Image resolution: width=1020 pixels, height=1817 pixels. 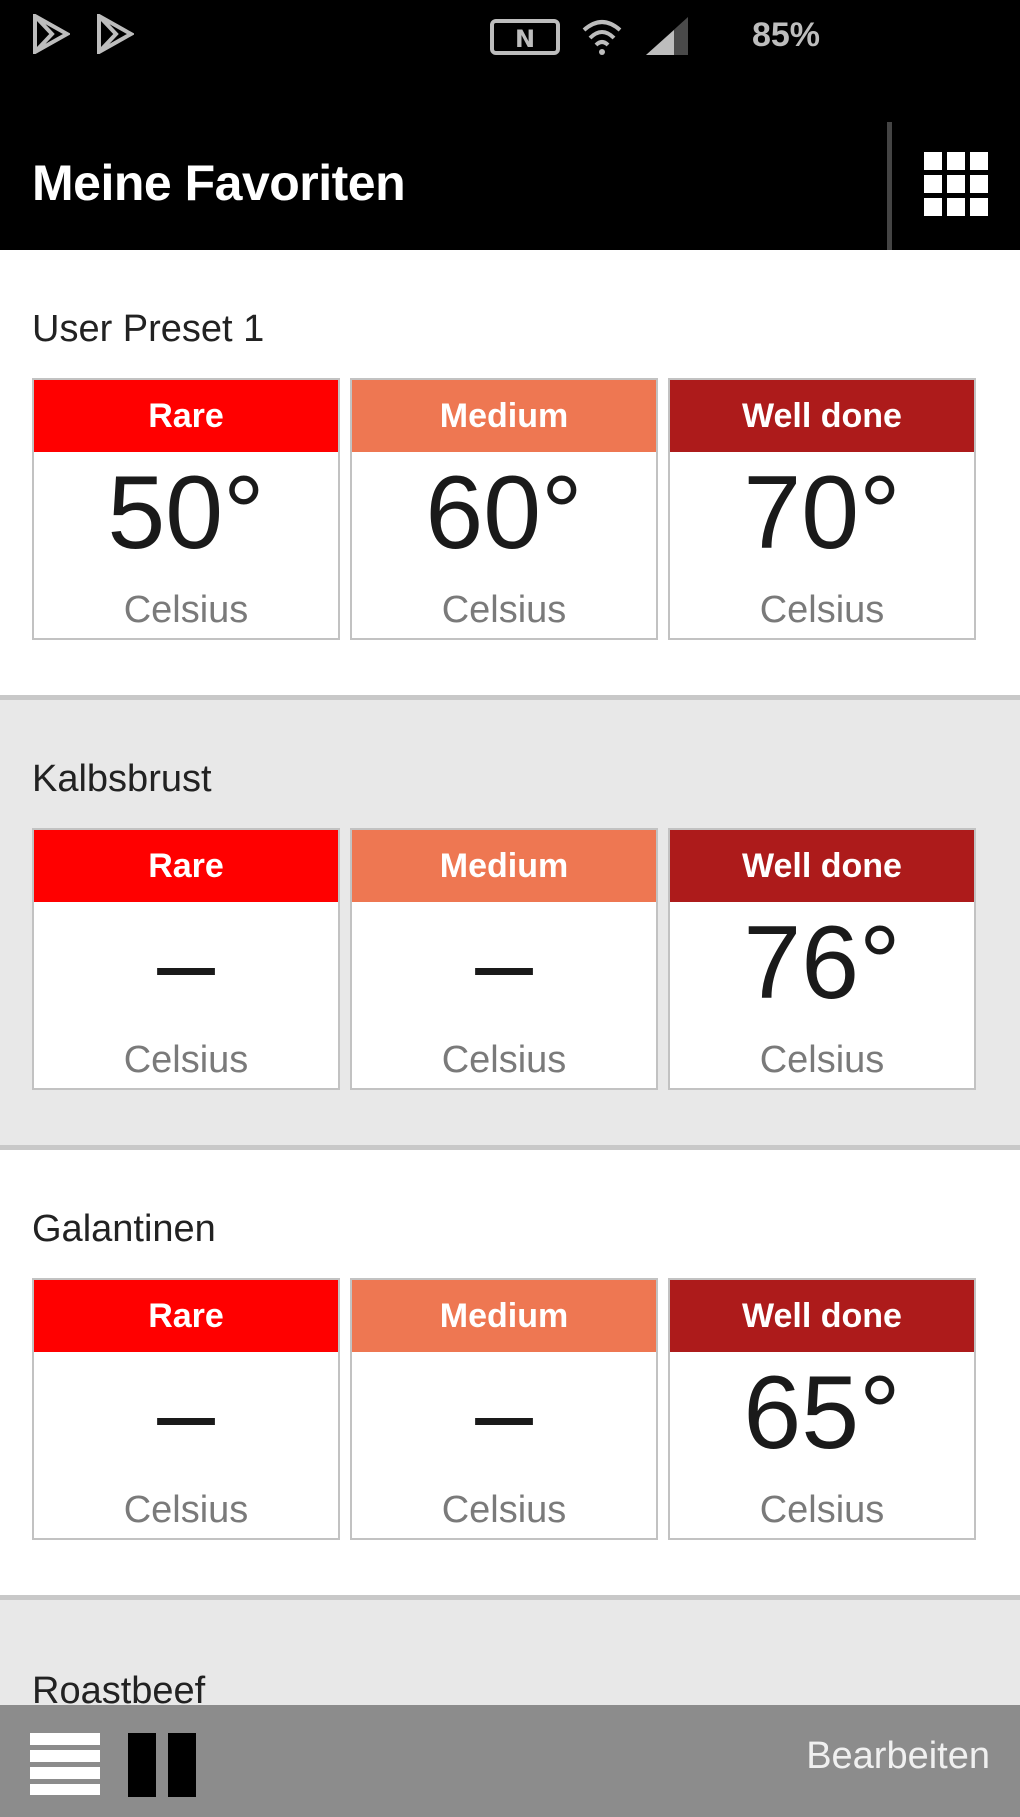 I want to click on bottom-bar: Bearbeiten, so click(x=510, y=1761).